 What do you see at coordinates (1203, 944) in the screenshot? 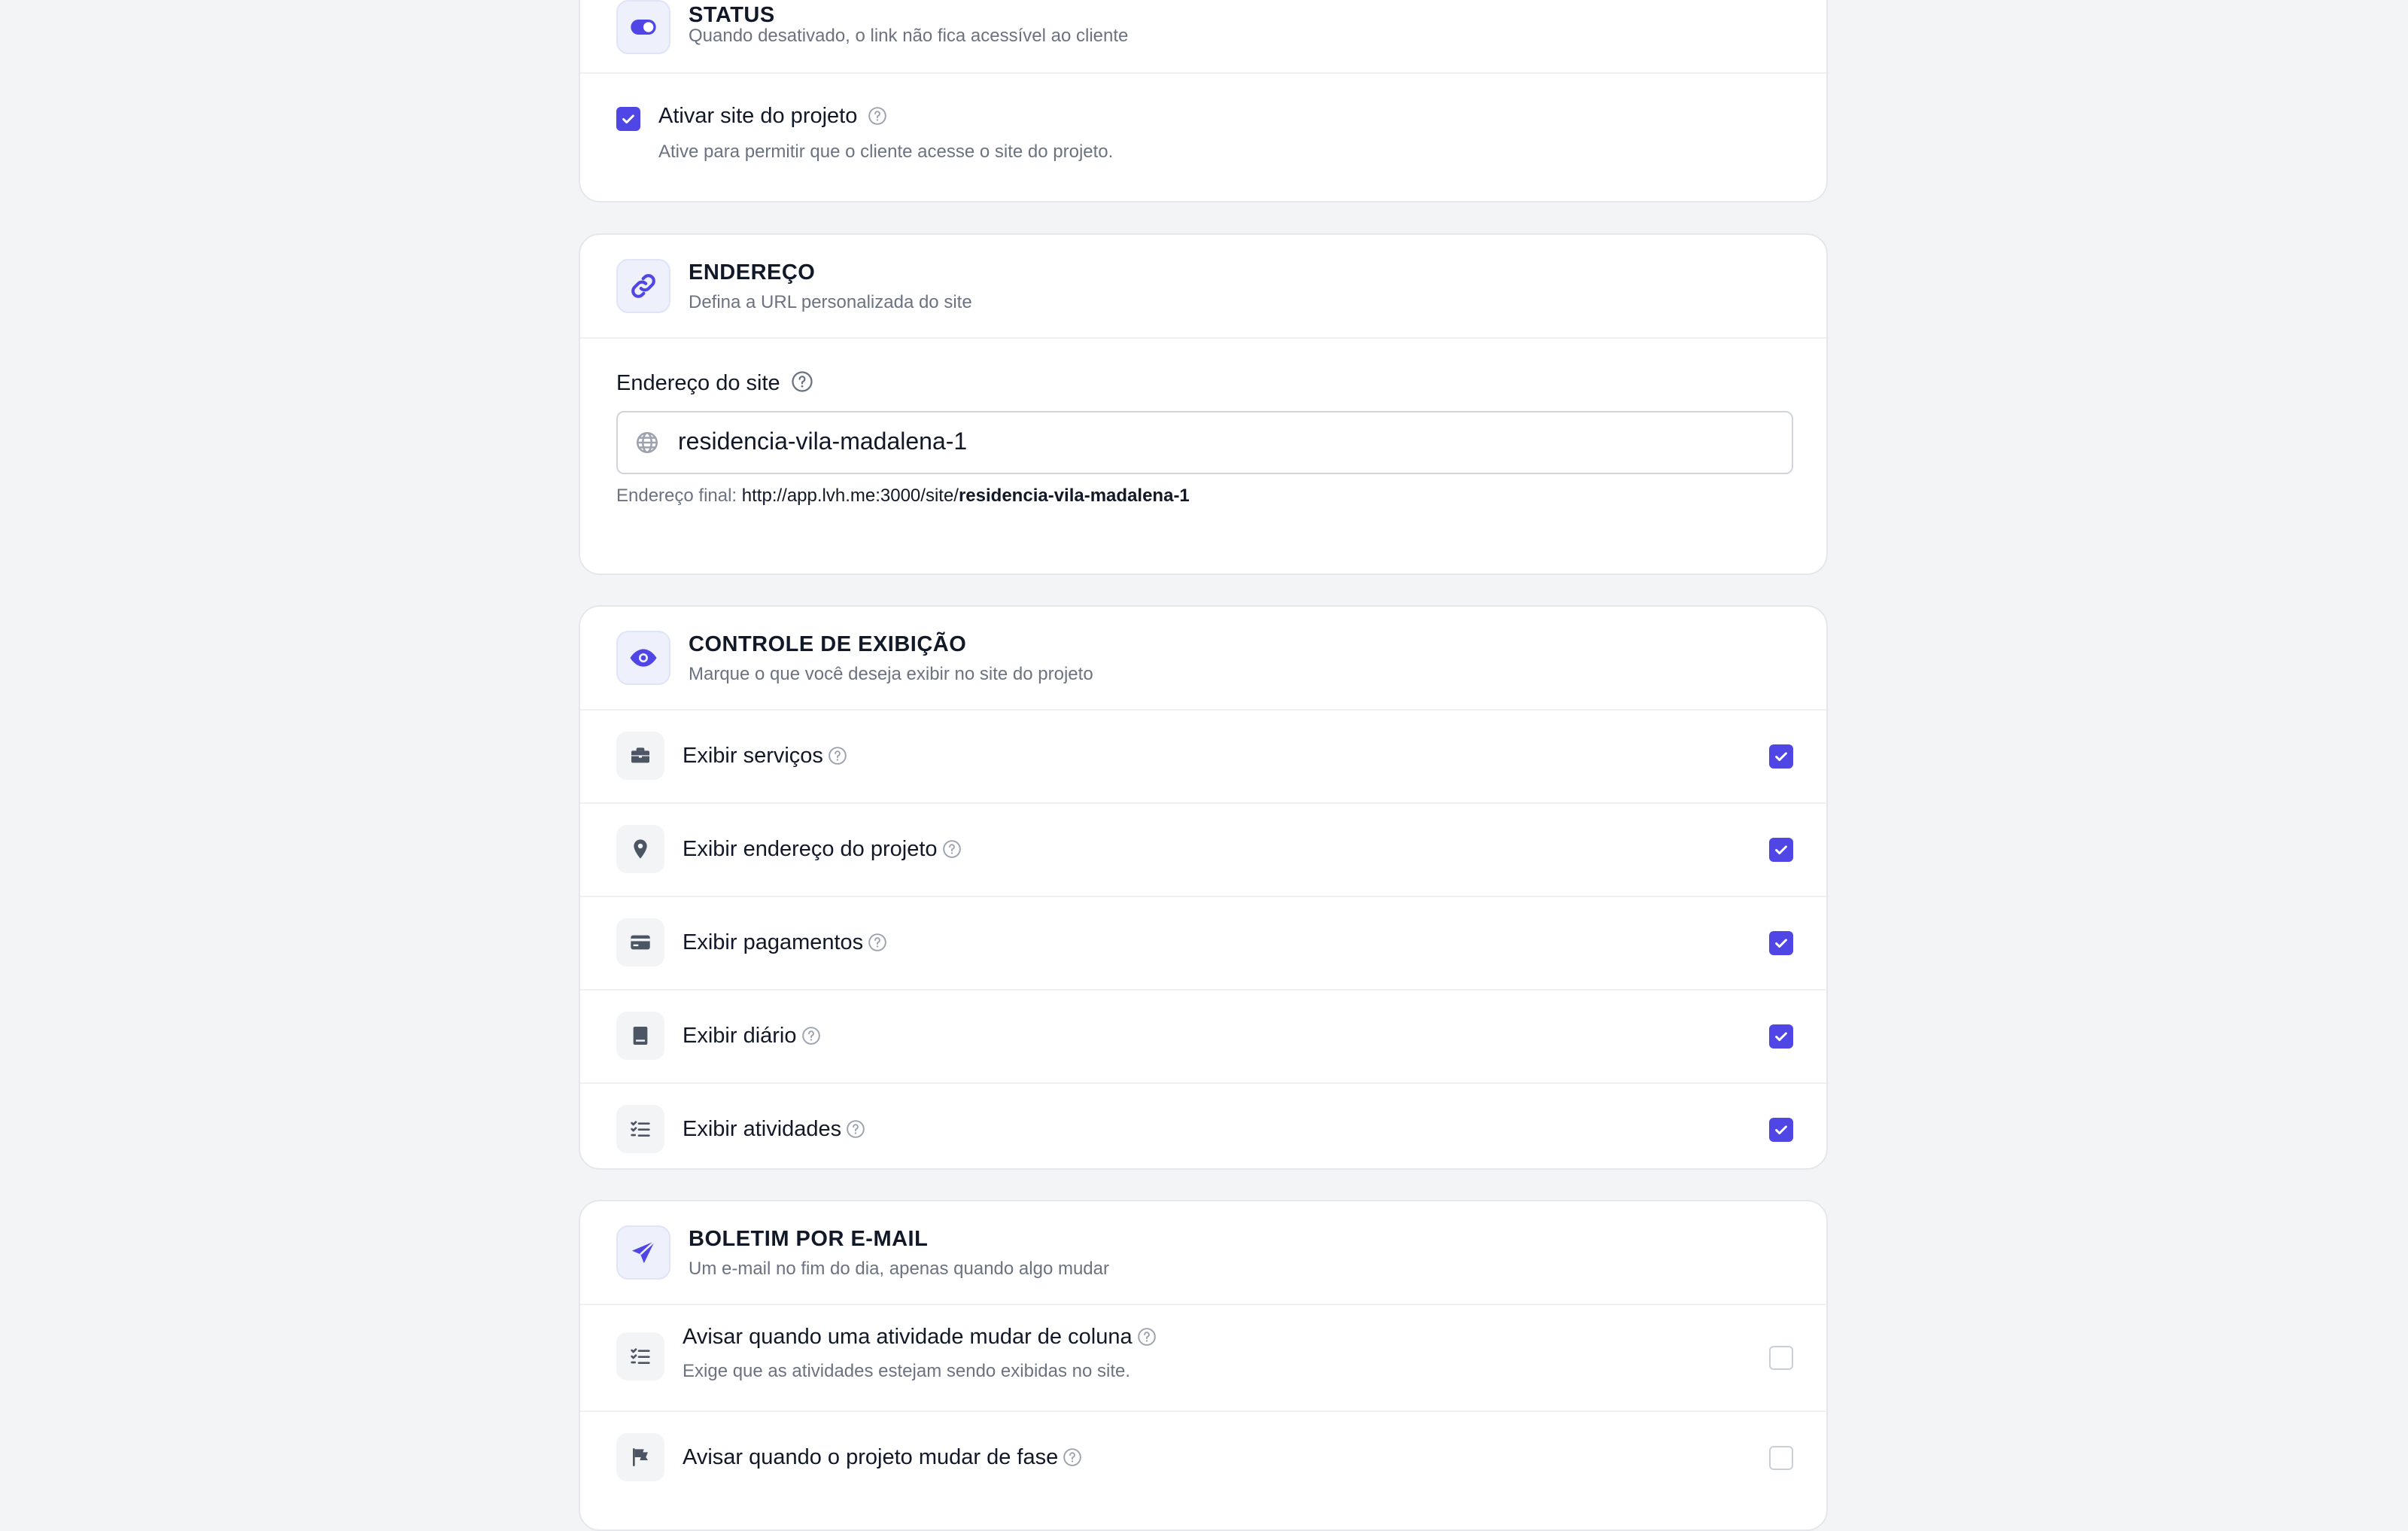
I see `display-item-payments: Exibir pagamentos` at bounding box center [1203, 944].